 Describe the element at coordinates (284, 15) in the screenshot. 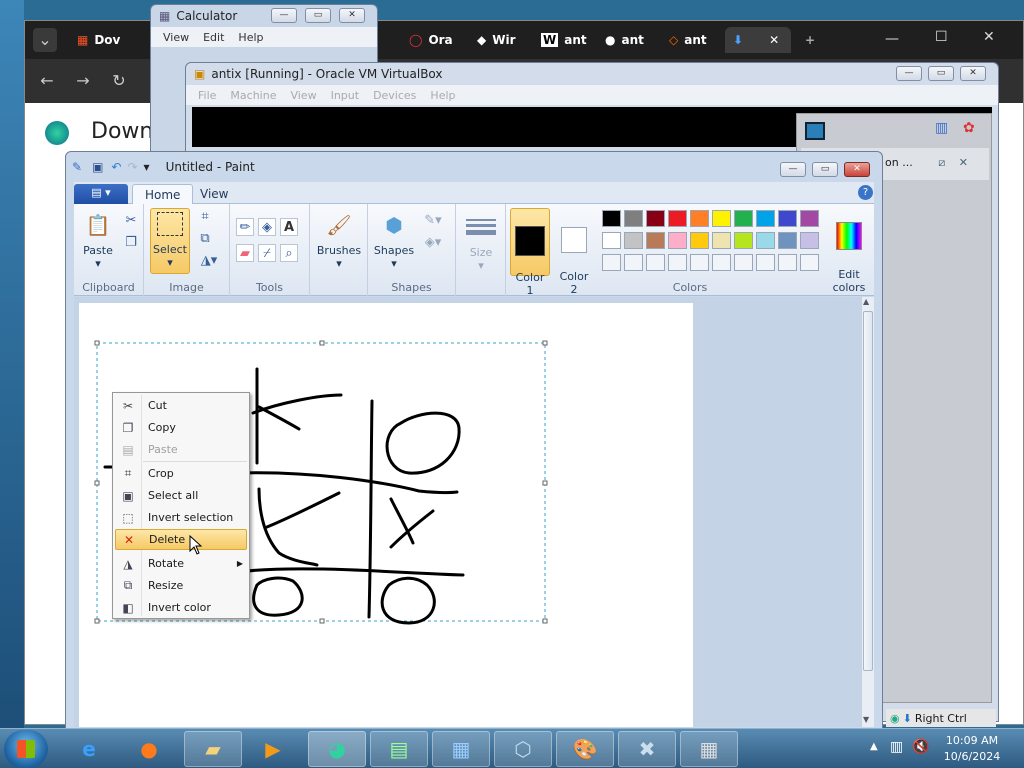

I see `calculator-minimize-button: —` at that location.